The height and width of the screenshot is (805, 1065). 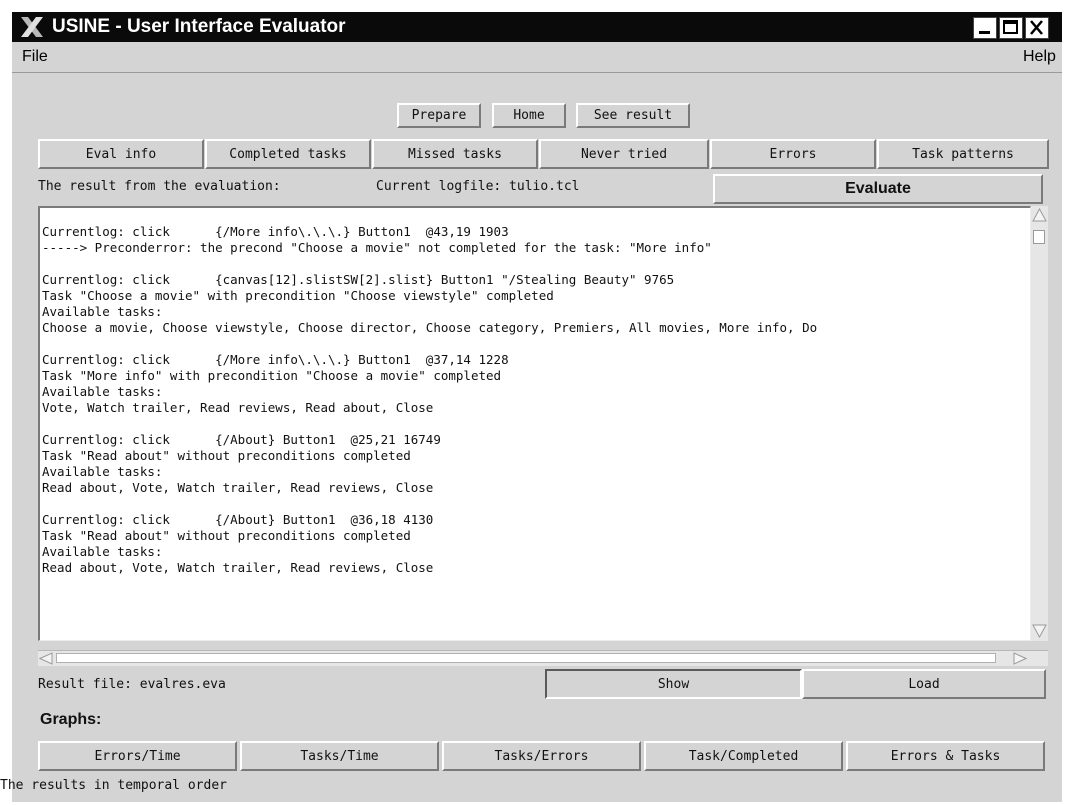 I want to click on close-icon, so click(x=1036, y=27).